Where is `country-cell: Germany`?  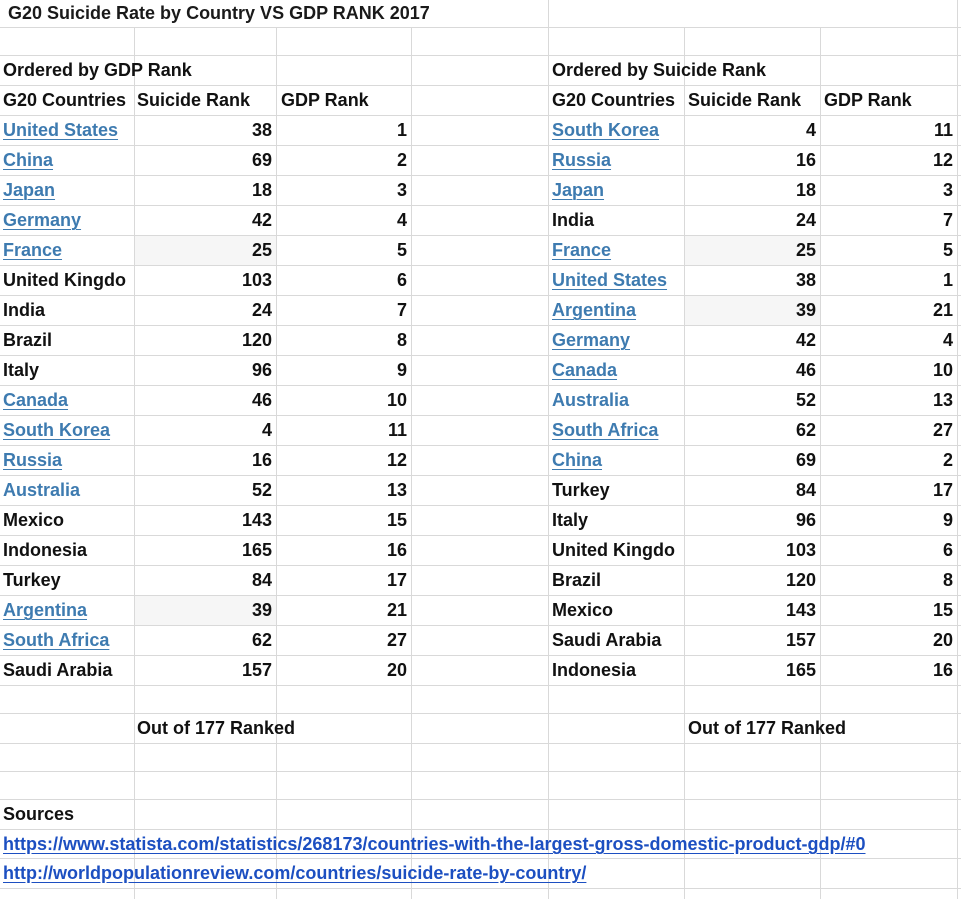
country-cell: Germany is located at coordinates (67, 220).